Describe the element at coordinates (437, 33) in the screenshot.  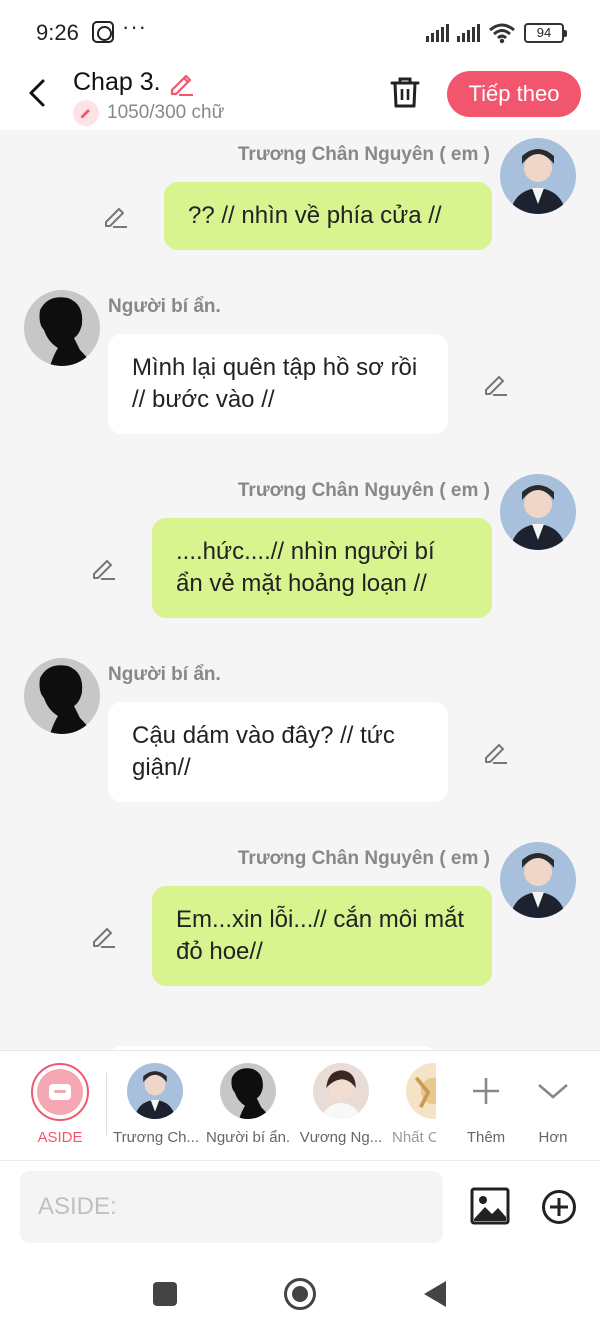
I see `signal-icon` at that location.